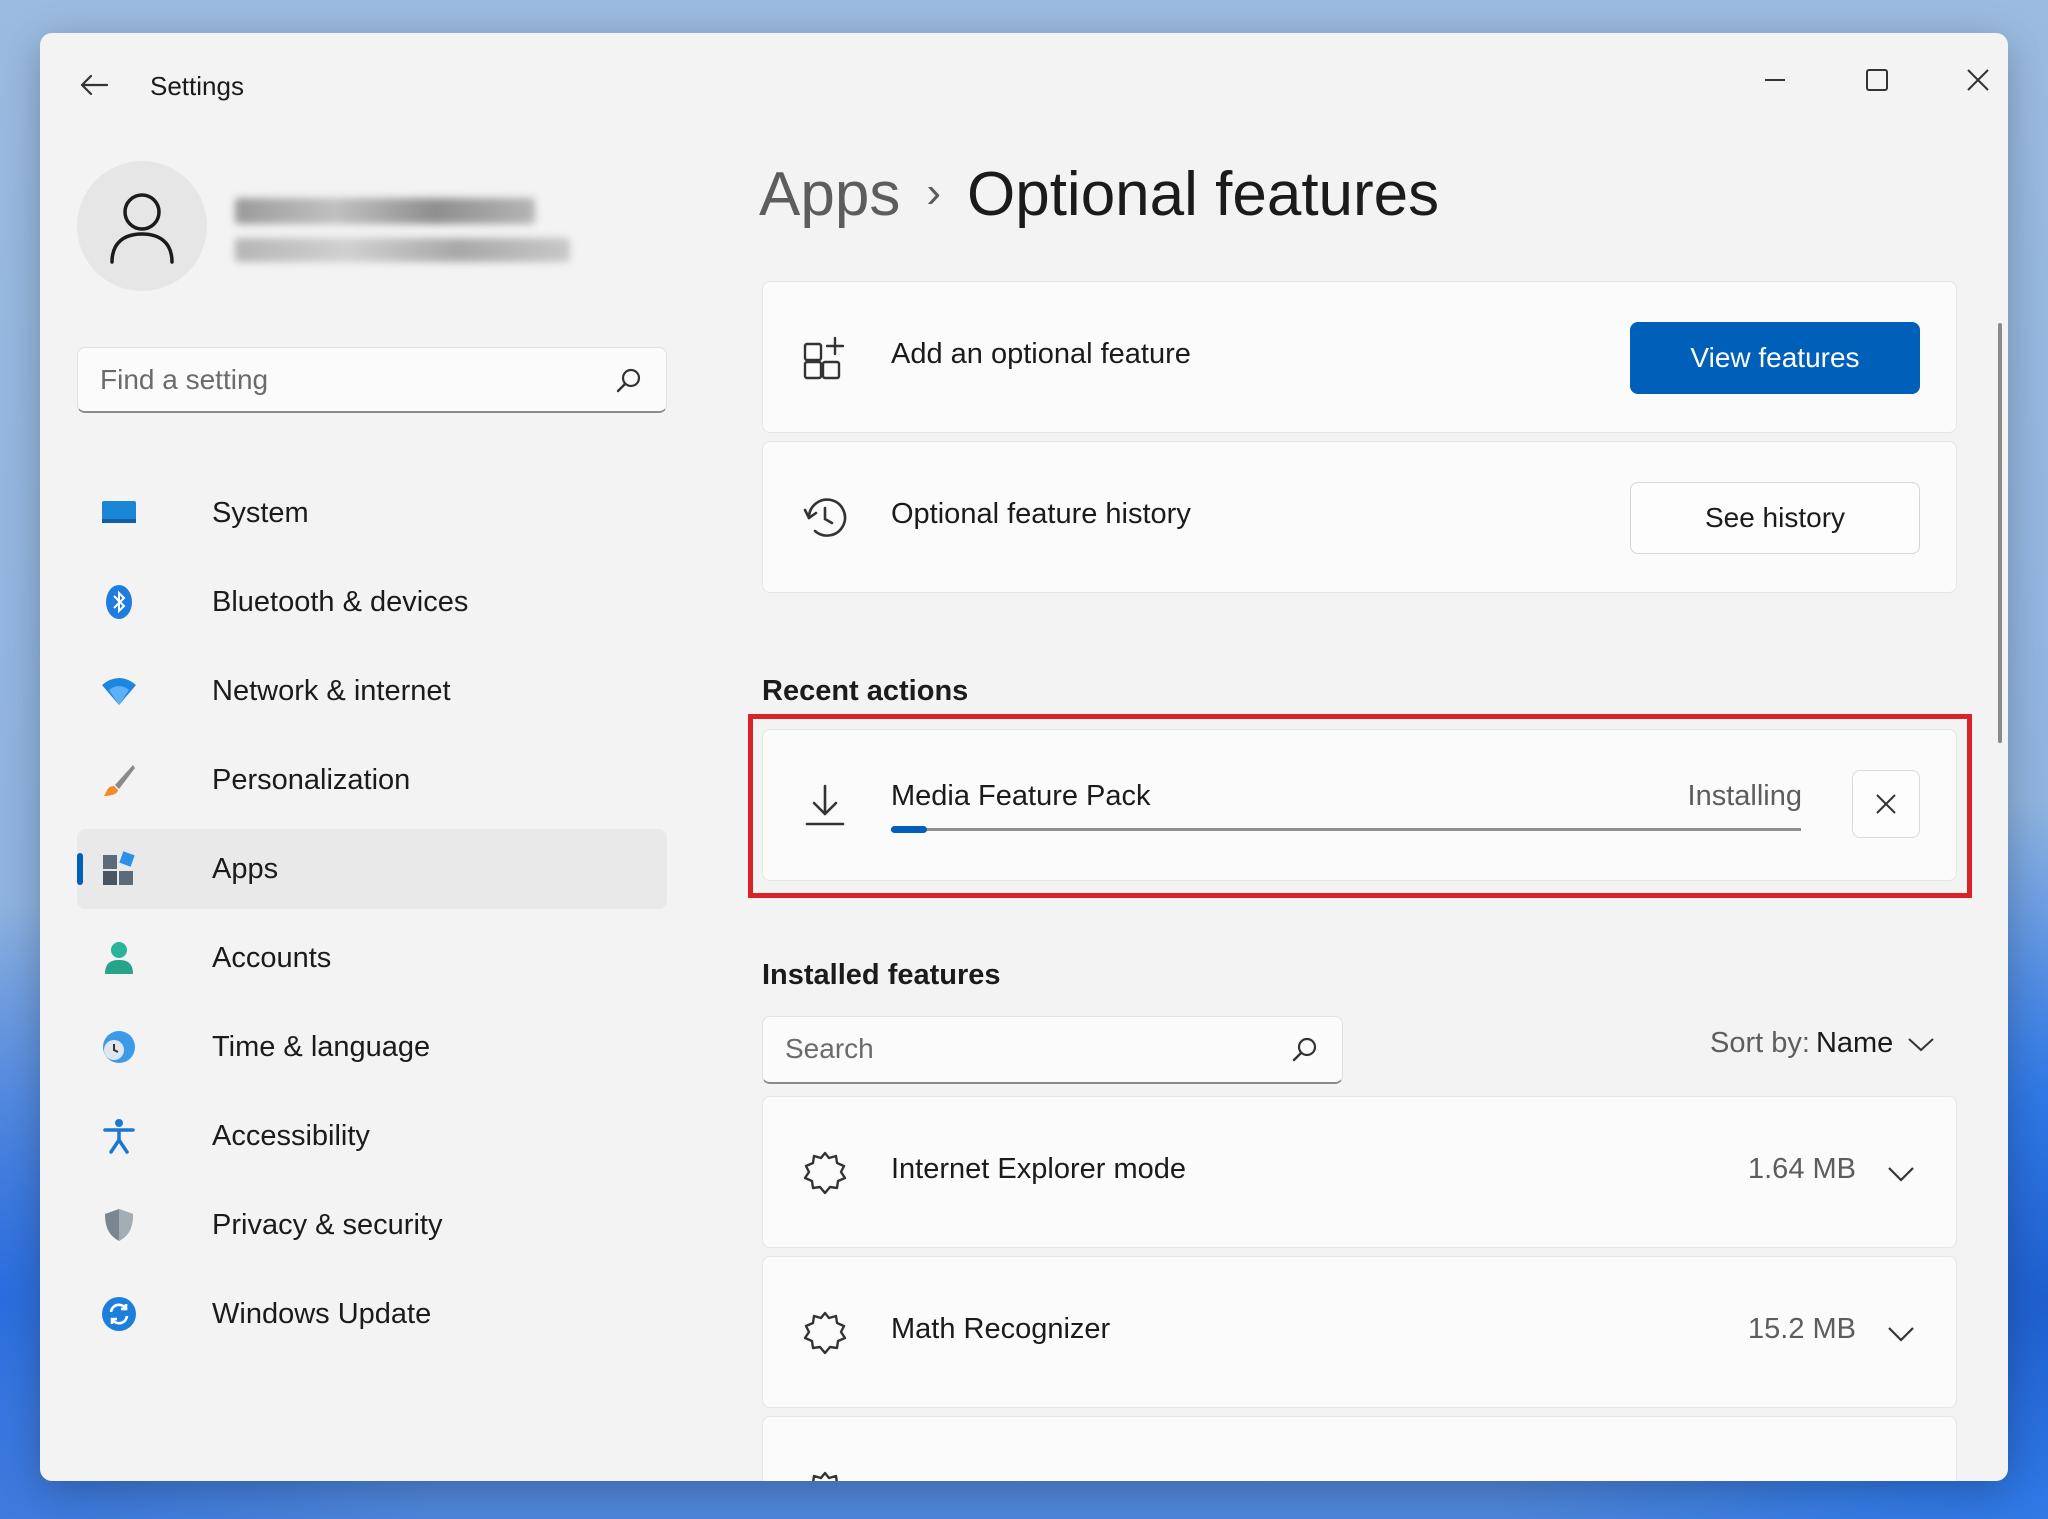  What do you see at coordinates (402, 250) in the screenshot?
I see `user-email-redacted` at bounding box center [402, 250].